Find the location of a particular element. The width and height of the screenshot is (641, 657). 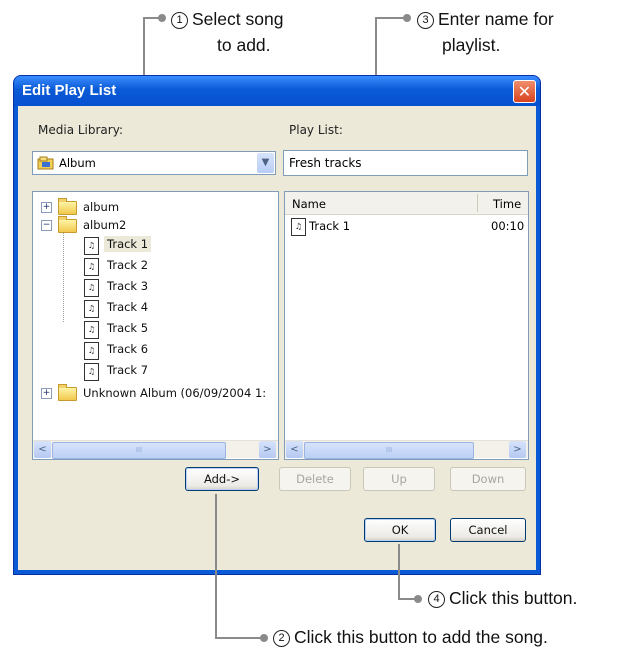

tree-label: Track 7 is located at coordinates (128, 370).